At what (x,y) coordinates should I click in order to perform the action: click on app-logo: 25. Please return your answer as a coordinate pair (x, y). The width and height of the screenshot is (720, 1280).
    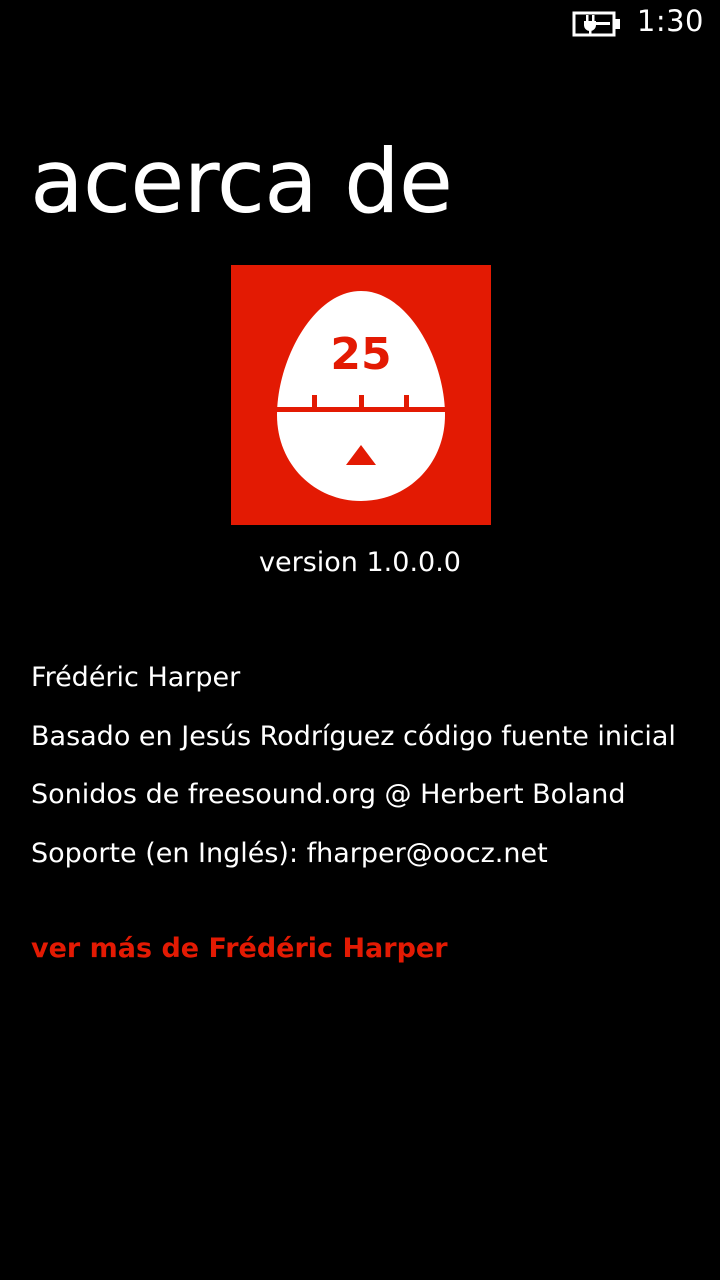
    Looking at the image, I should click on (361, 395).